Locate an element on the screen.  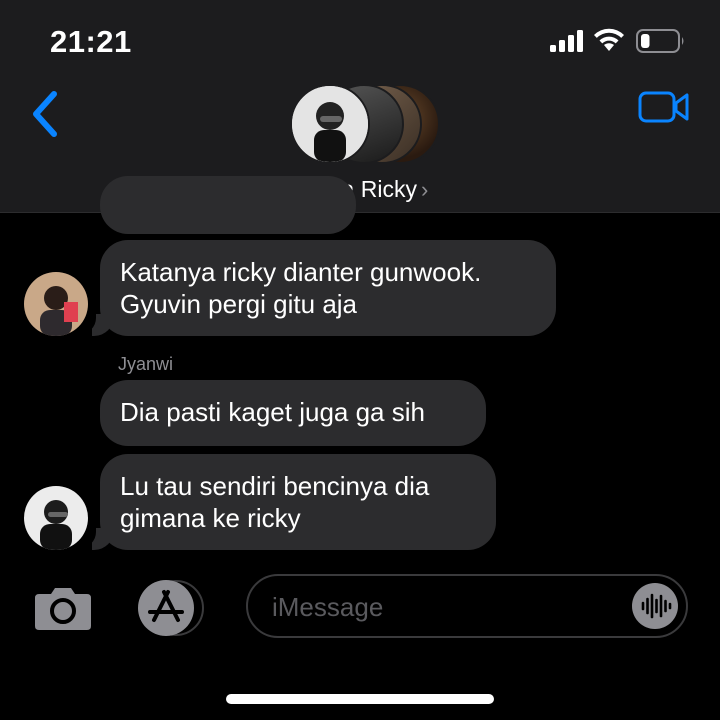
home-indicator is located at coordinates (360, 699).